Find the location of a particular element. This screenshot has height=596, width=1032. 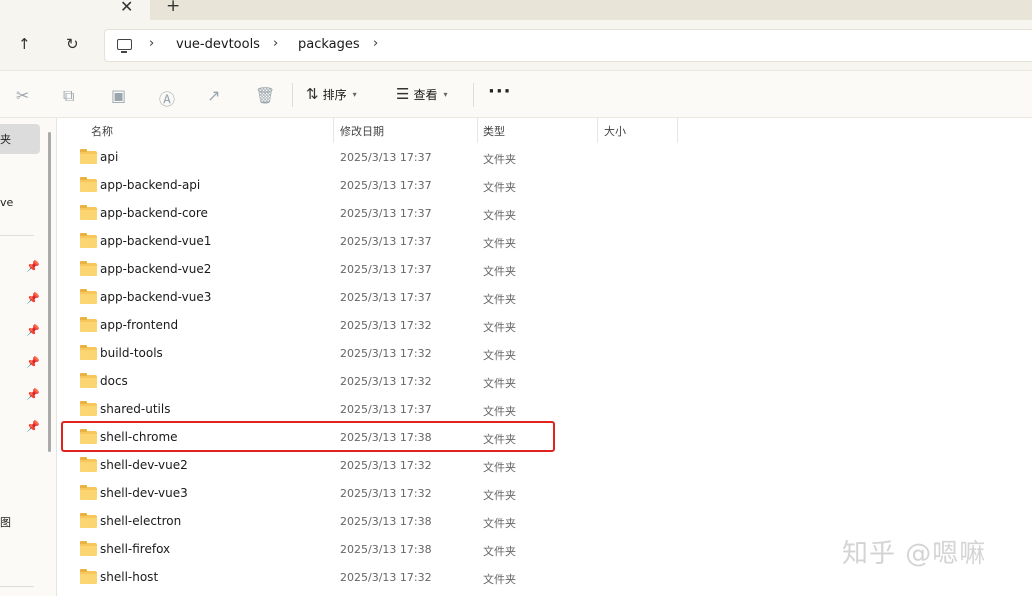

breadcrumb-vue-devtools: vue-devtools is located at coordinates (218, 44).